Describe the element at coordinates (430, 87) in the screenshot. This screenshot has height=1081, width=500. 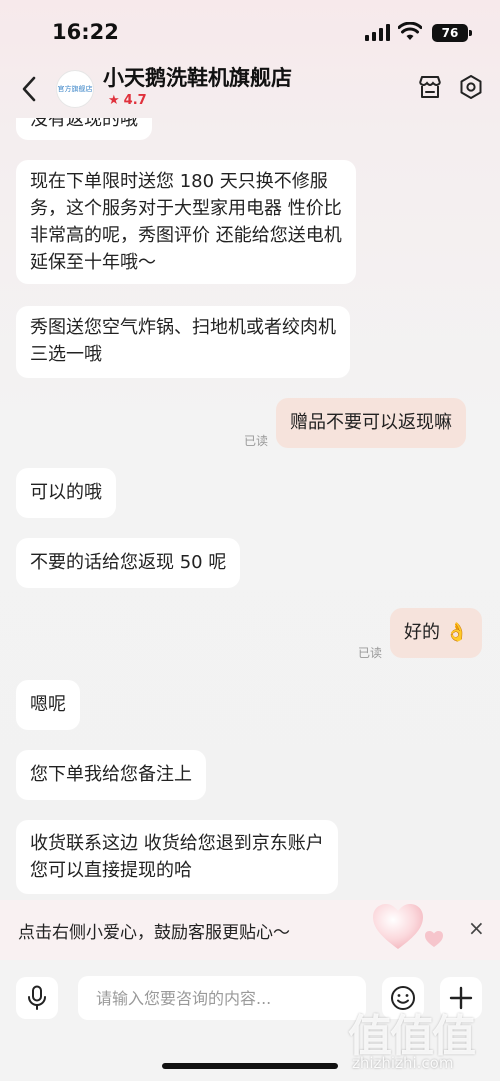
I see `store-icon` at that location.